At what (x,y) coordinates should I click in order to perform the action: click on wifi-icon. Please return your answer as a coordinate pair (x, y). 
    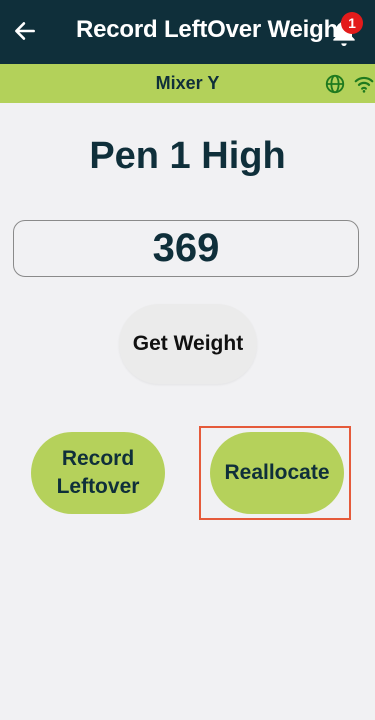
    Looking at the image, I should click on (364, 84).